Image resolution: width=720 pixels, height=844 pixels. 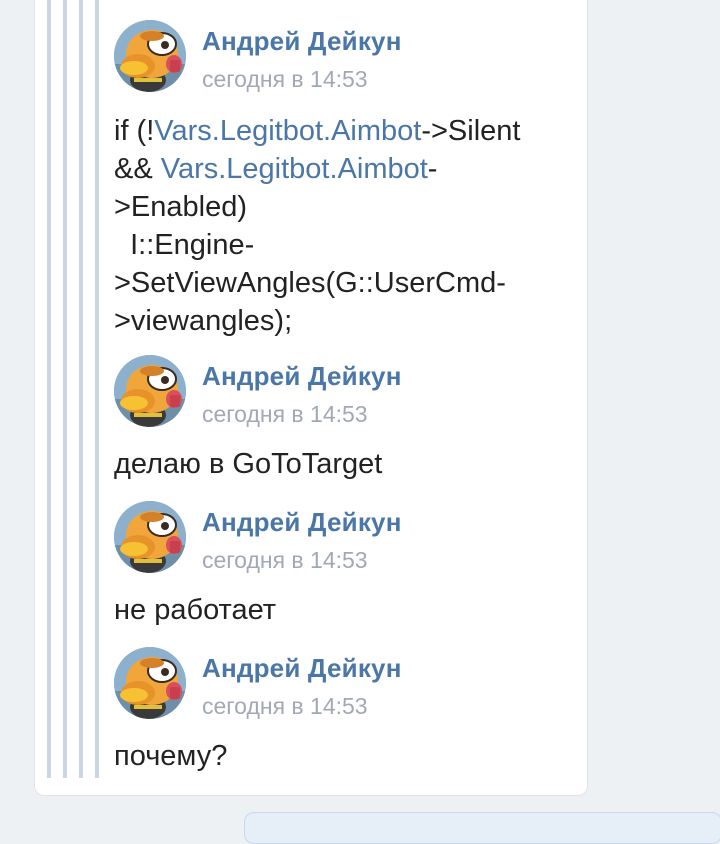 What do you see at coordinates (195, 610) in the screenshot?
I see `text-segment: не работает` at bounding box center [195, 610].